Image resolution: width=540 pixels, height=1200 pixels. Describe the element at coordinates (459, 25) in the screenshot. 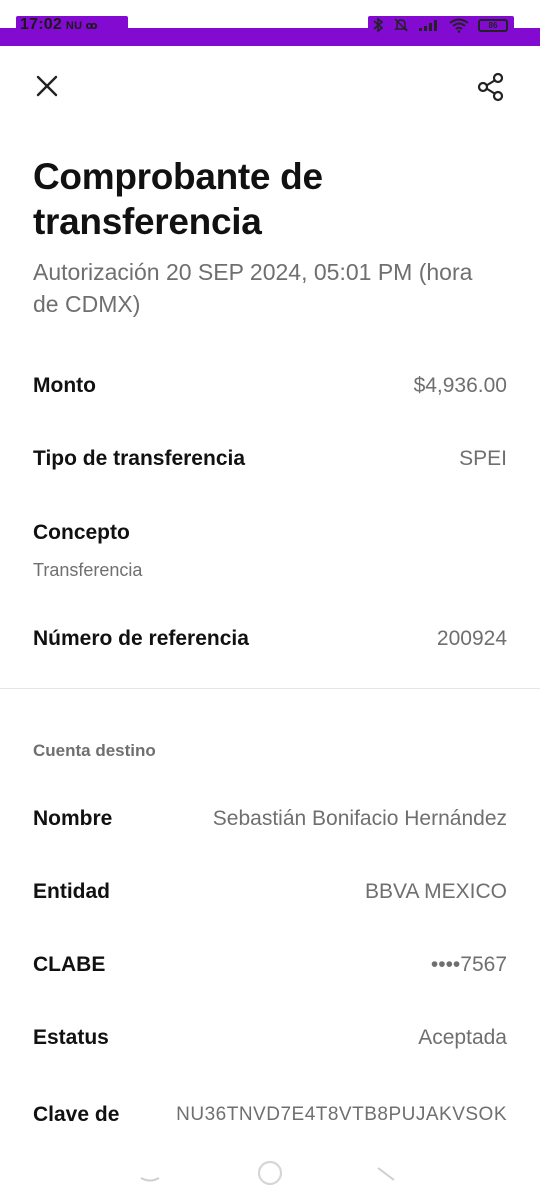

I see `wifi-icon` at that location.